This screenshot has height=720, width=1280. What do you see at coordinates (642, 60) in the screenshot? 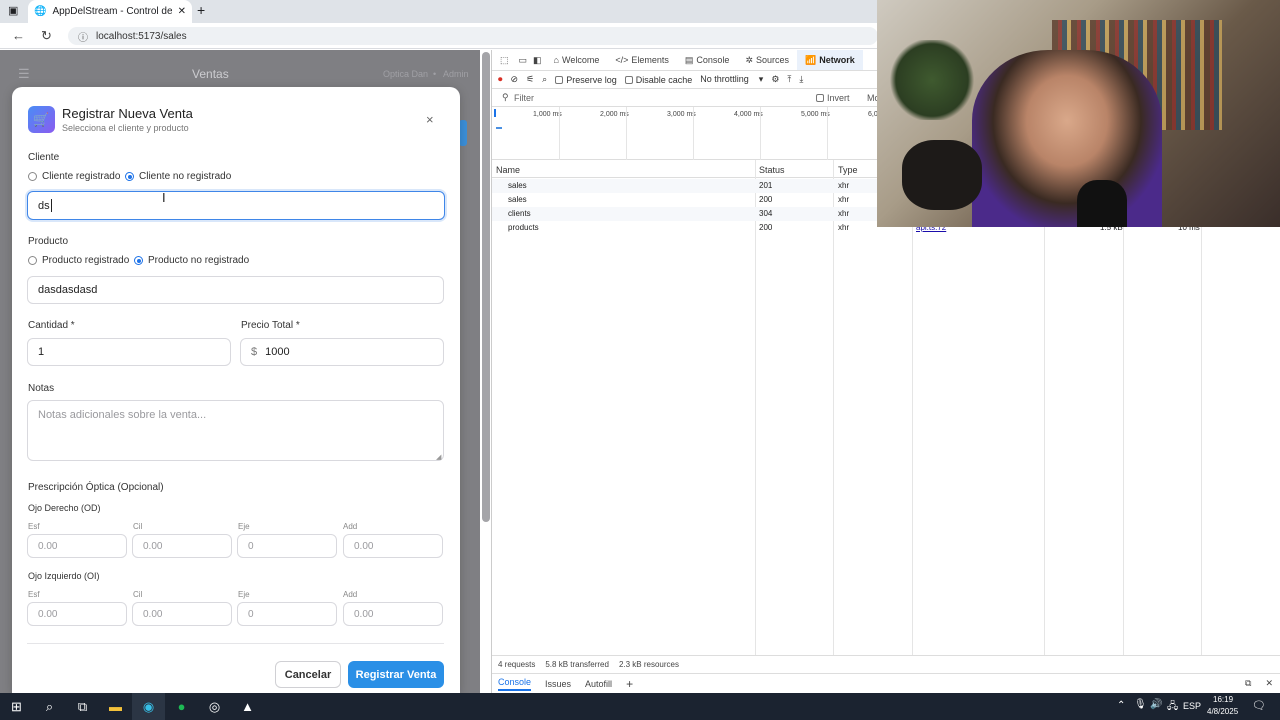
I see `tab-elements: </> Elements` at bounding box center [642, 60].